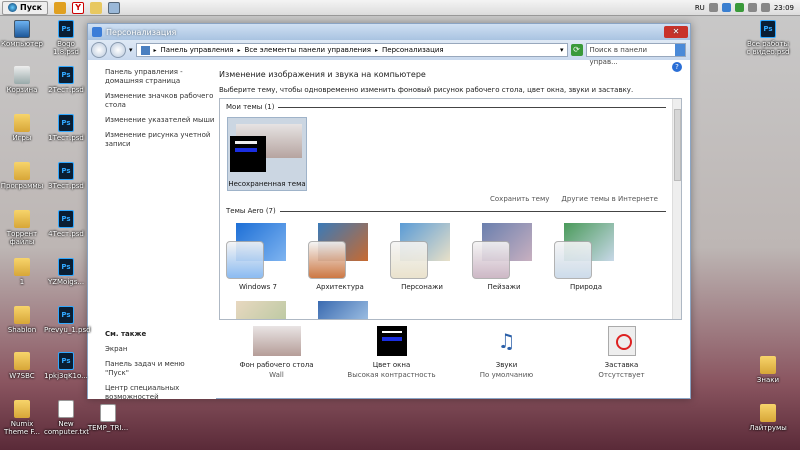 This screenshot has width=800, height=450. What do you see at coordinates (160, 77) in the screenshot?
I see `sidebar-link-home: Панель управления - домашняя страница` at bounding box center [160, 77].